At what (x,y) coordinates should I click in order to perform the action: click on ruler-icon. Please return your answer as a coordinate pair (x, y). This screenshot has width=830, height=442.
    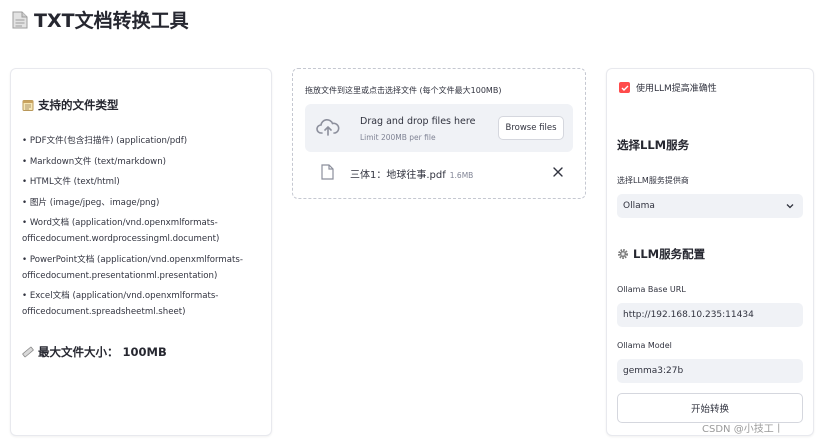
    Looking at the image, I should click on (28, 352).